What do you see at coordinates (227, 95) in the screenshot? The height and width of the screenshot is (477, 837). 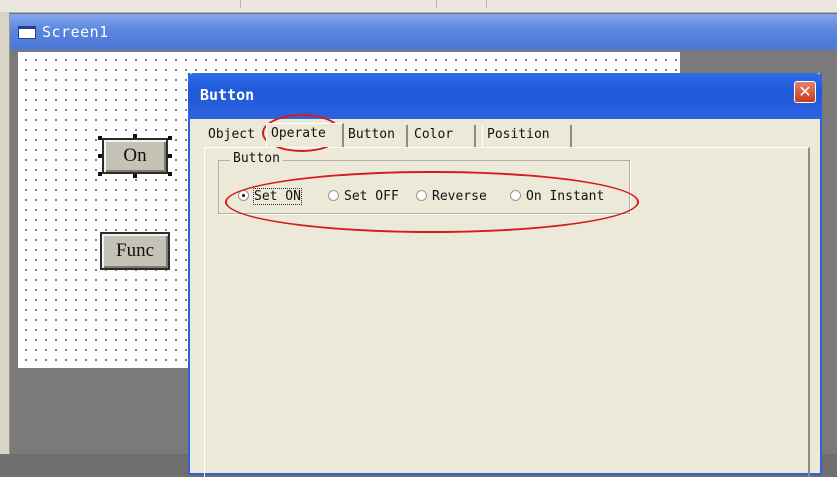 I see `dialog-title: Button` at bounding box center [227, 95].